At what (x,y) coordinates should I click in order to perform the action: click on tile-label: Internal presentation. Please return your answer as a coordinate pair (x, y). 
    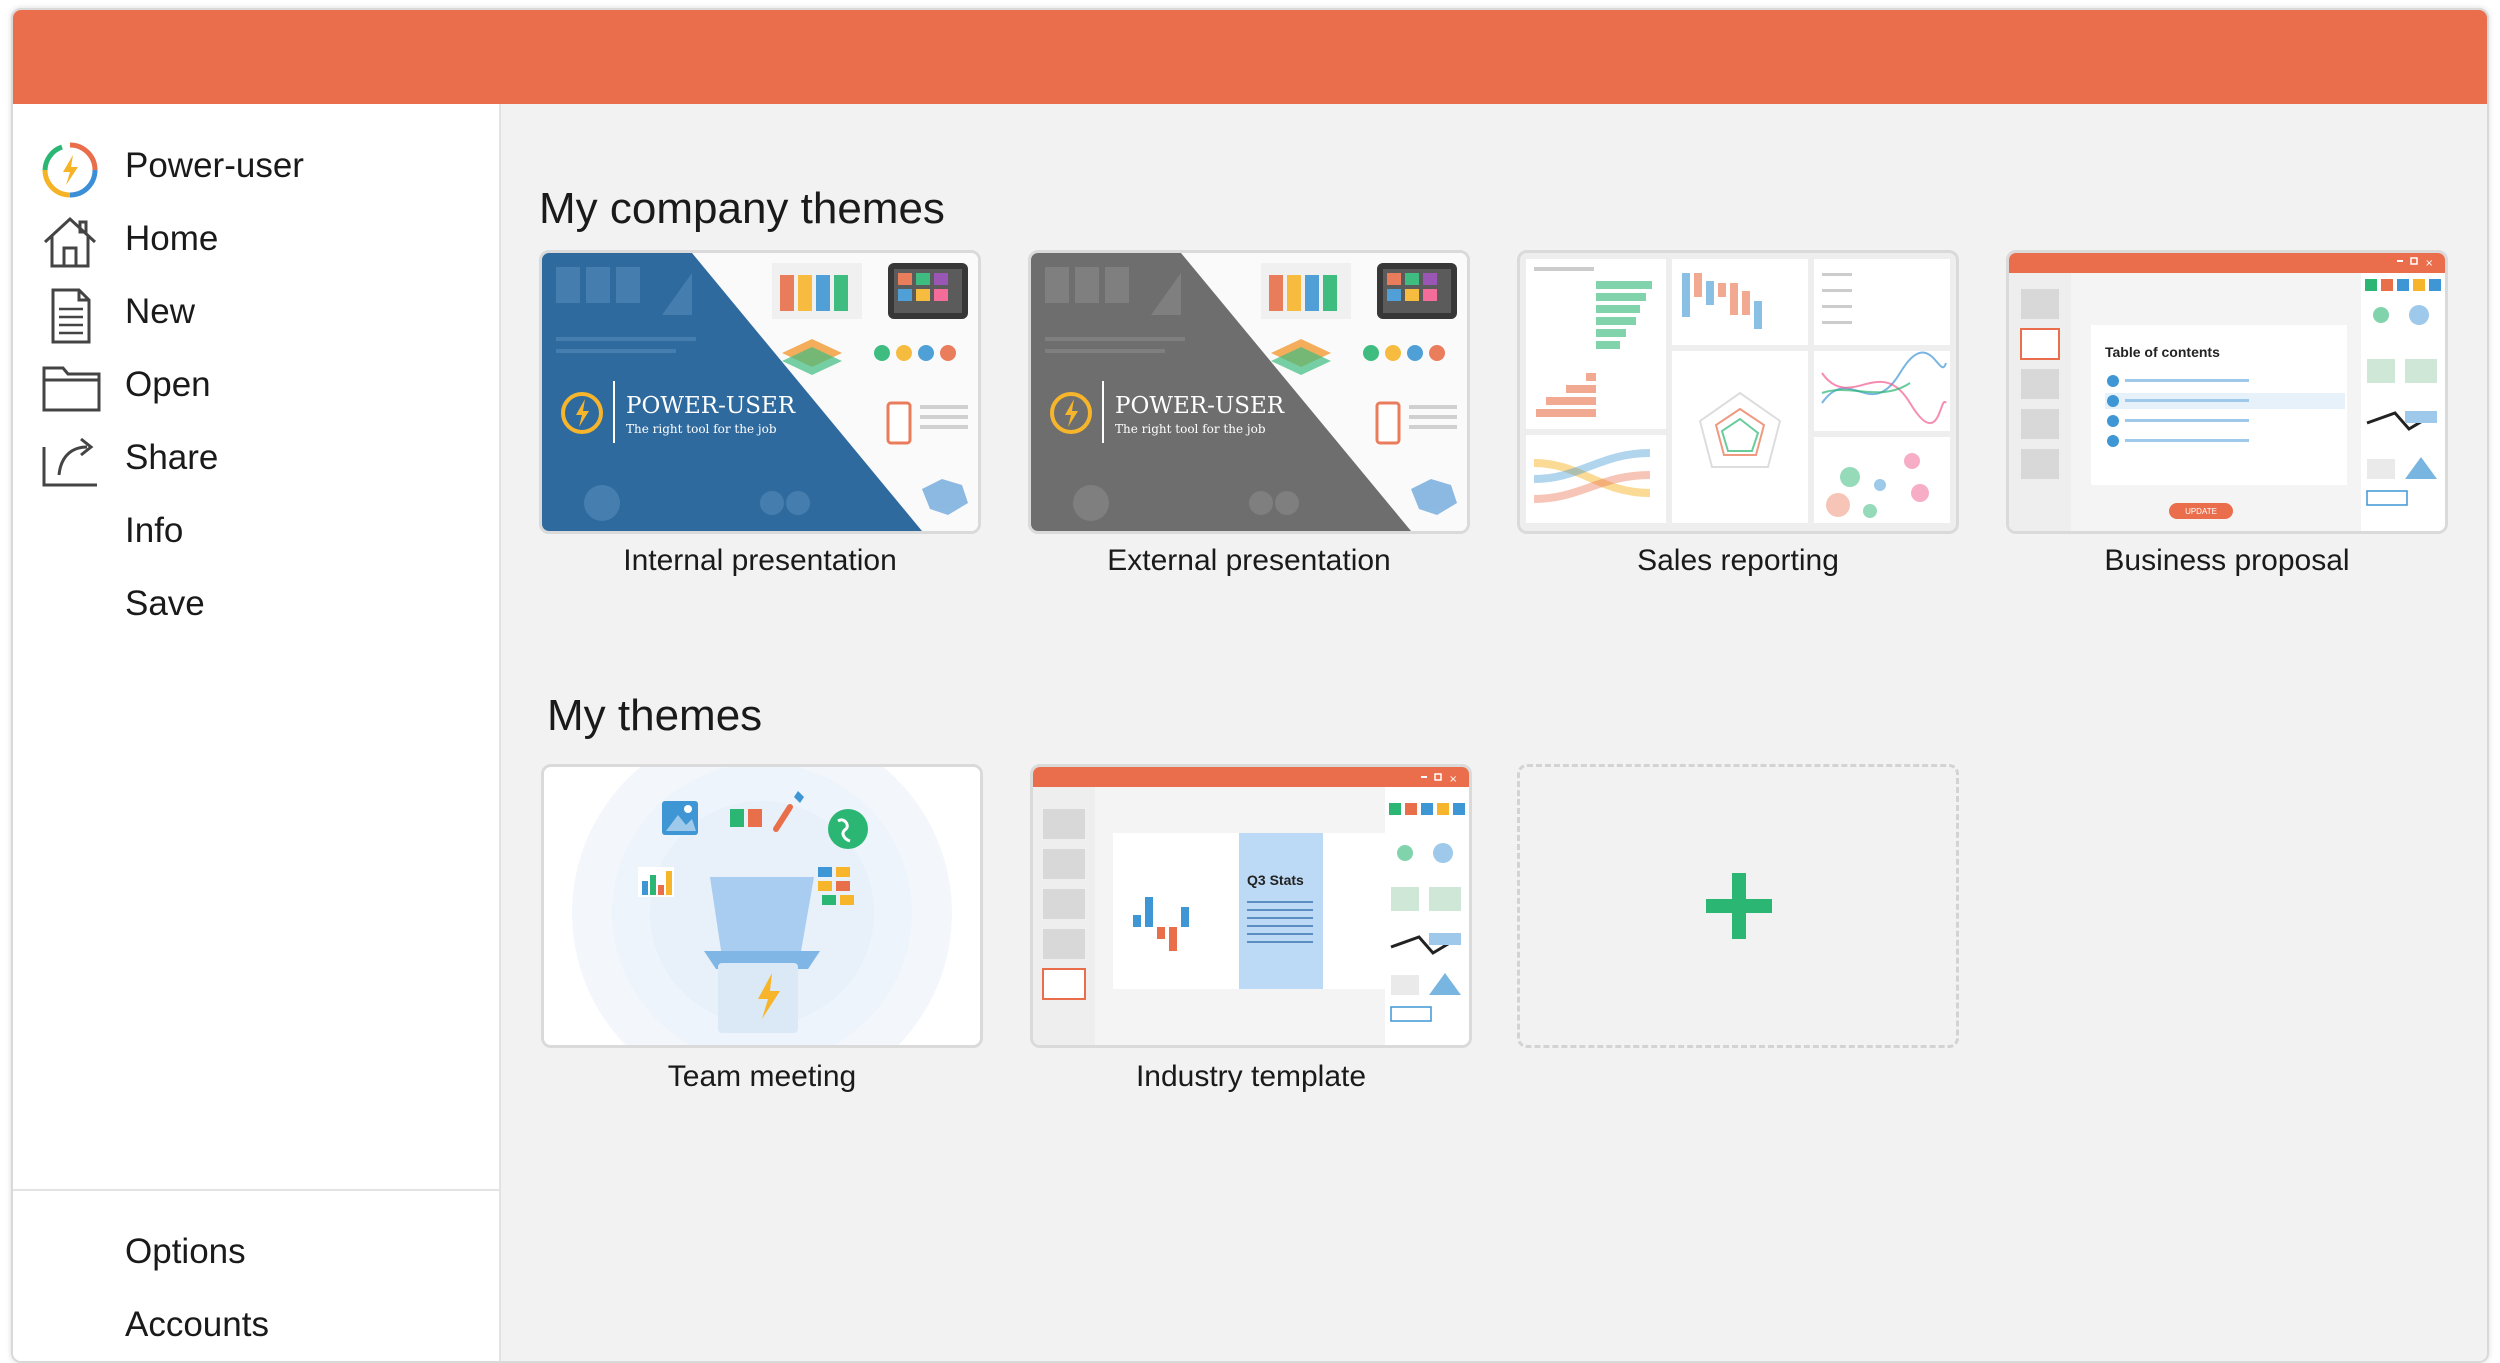
    Looking at the image, I should click on (760, 560).